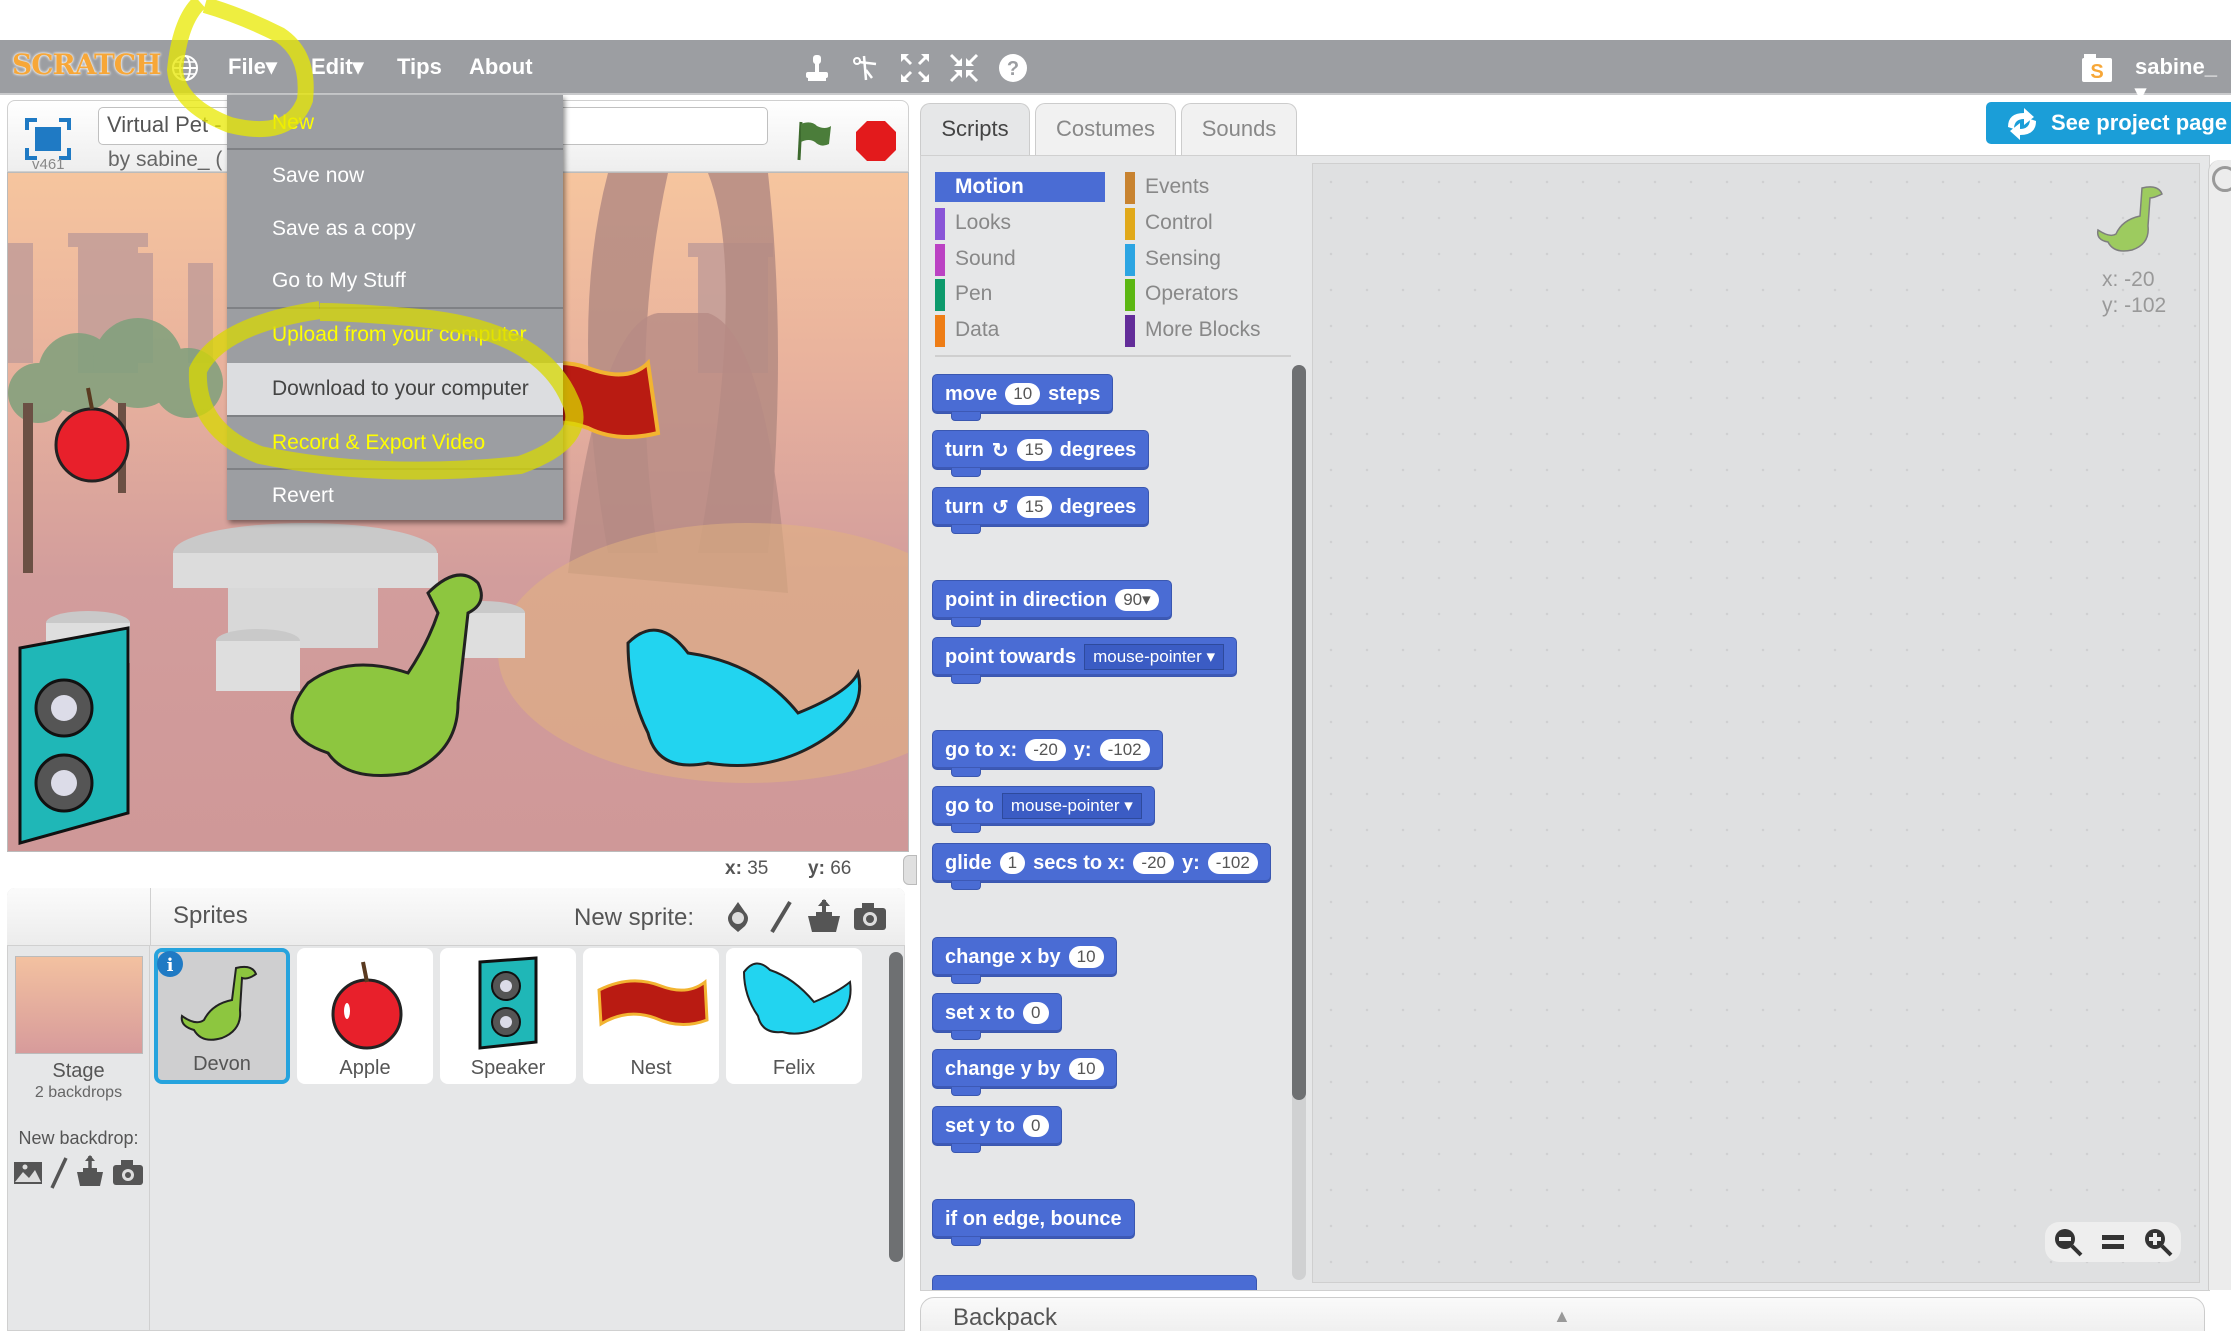  I want to click on category-sensing: Sensing, so click(1173, 260).